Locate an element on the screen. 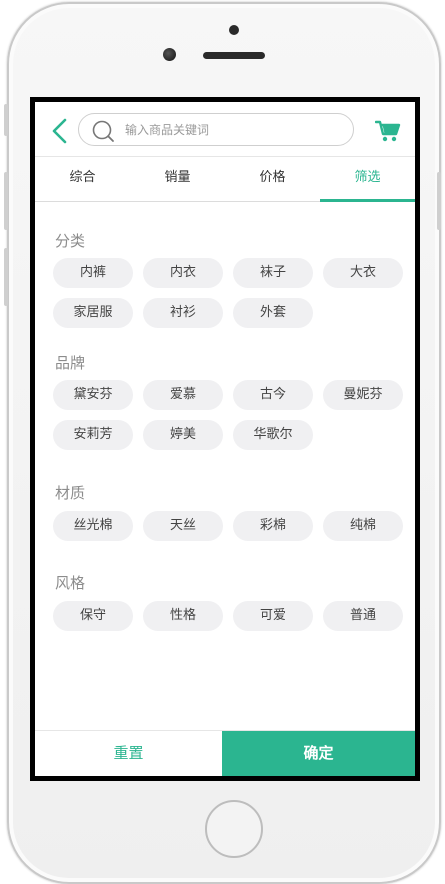  chevron-left-icon is located at coordinates (60, 131).